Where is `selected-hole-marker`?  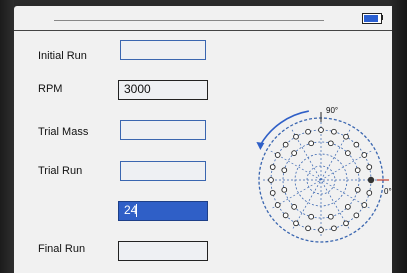 selected-hole-marker is located at coordinates (371, 180).